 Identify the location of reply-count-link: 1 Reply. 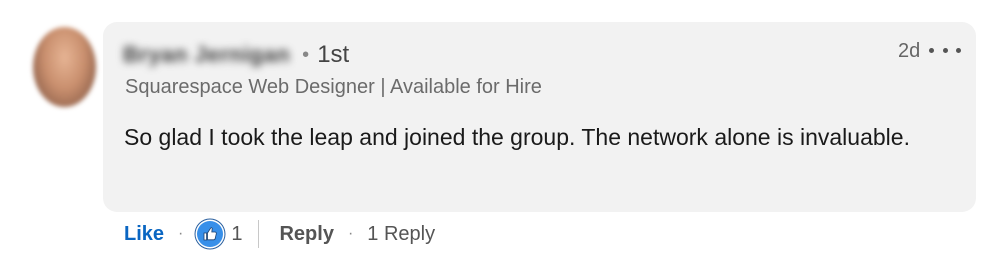
(401, 234).